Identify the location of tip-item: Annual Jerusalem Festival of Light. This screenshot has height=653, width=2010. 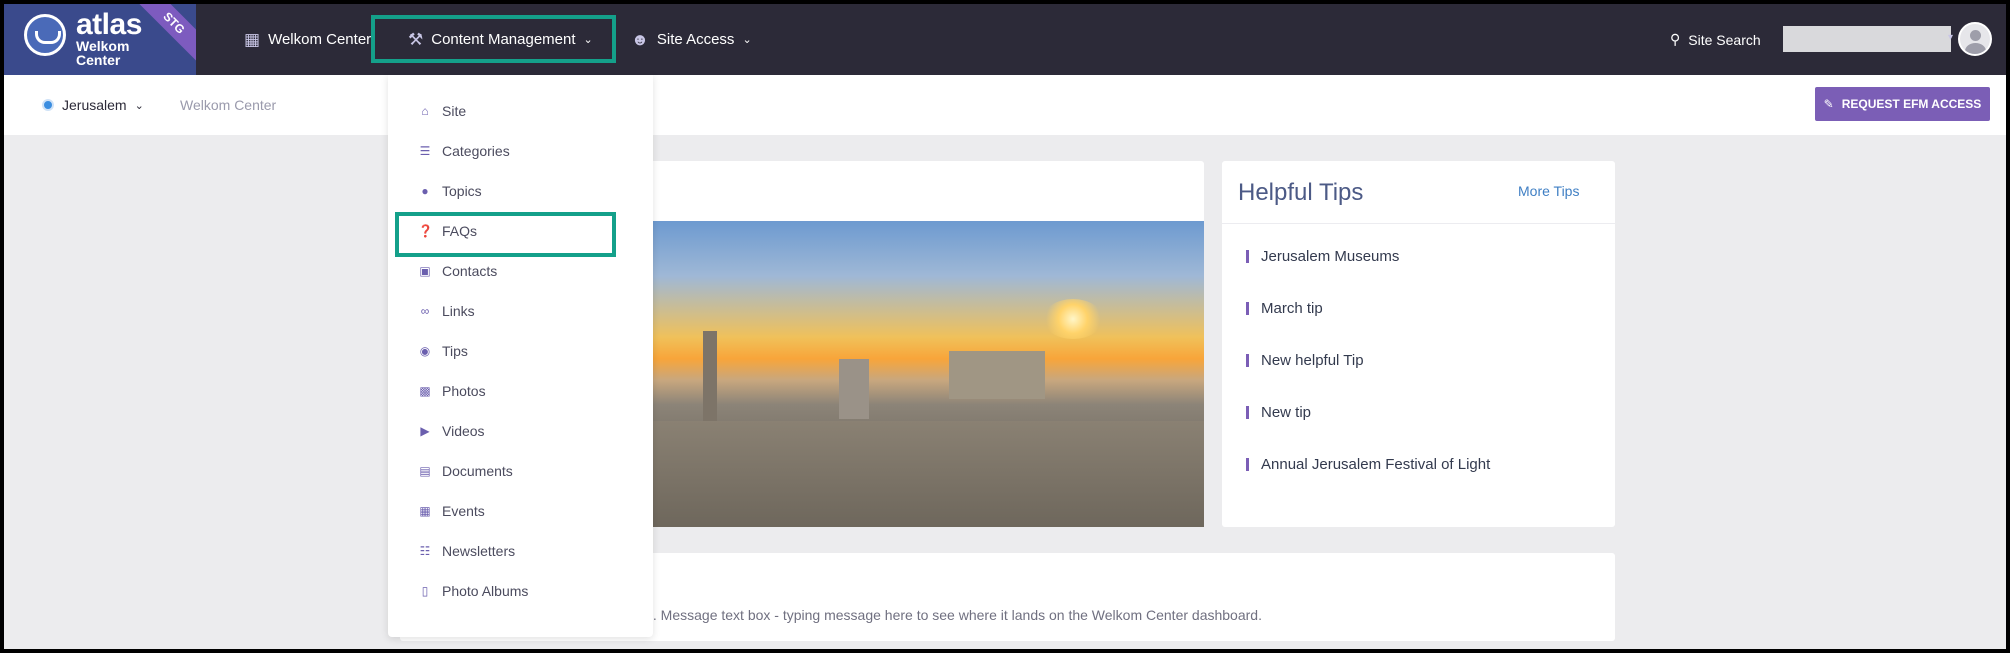
(1368, 464).